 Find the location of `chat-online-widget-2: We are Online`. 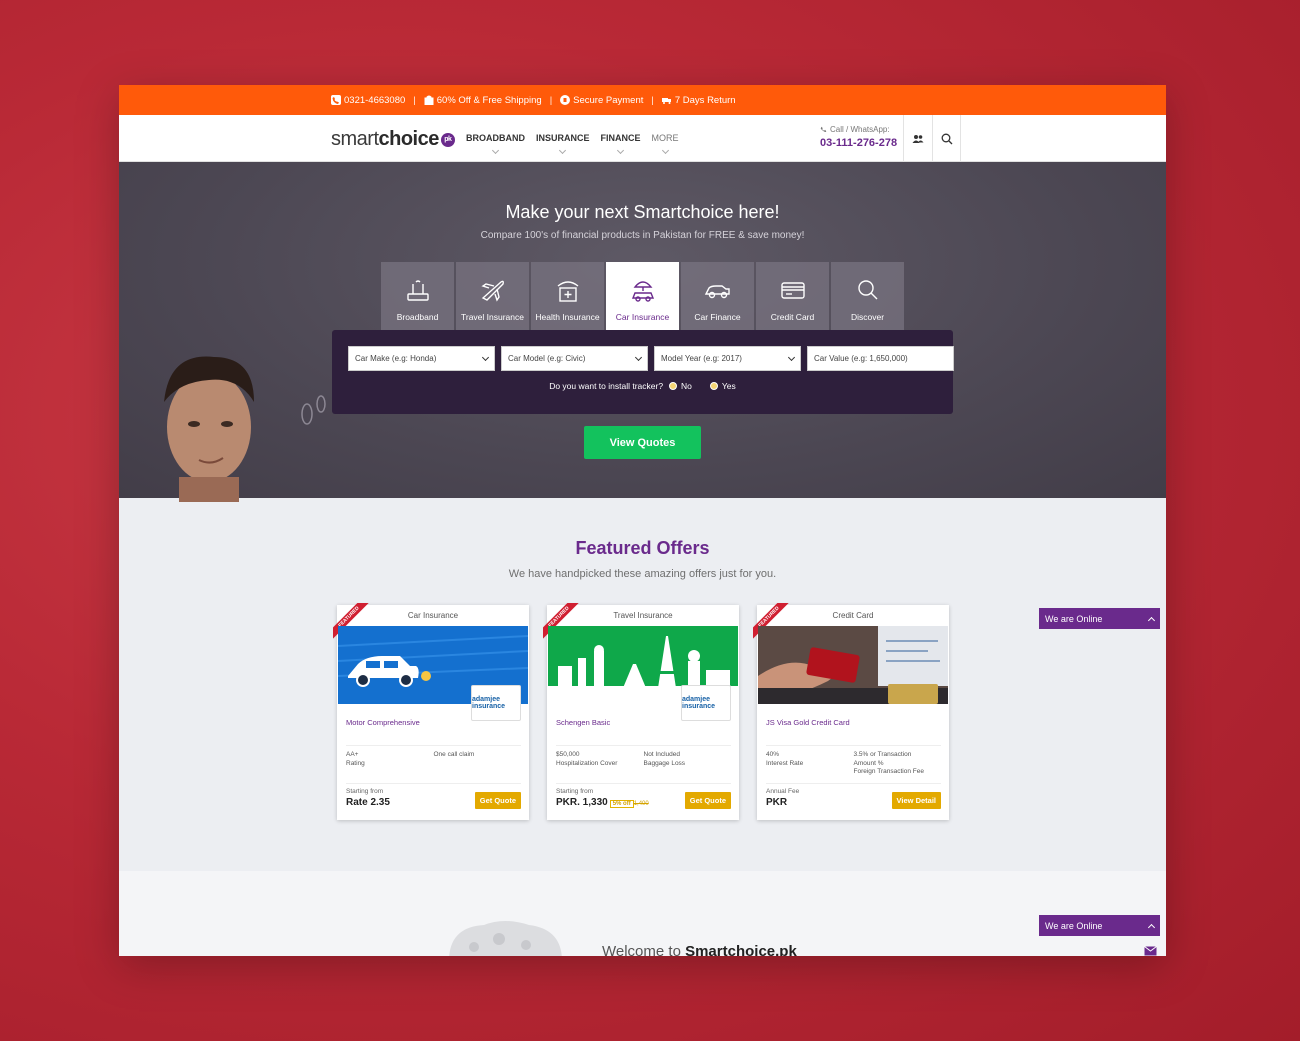

chat-online-widget-2: We are Online is located at coordinates (1099, 925).